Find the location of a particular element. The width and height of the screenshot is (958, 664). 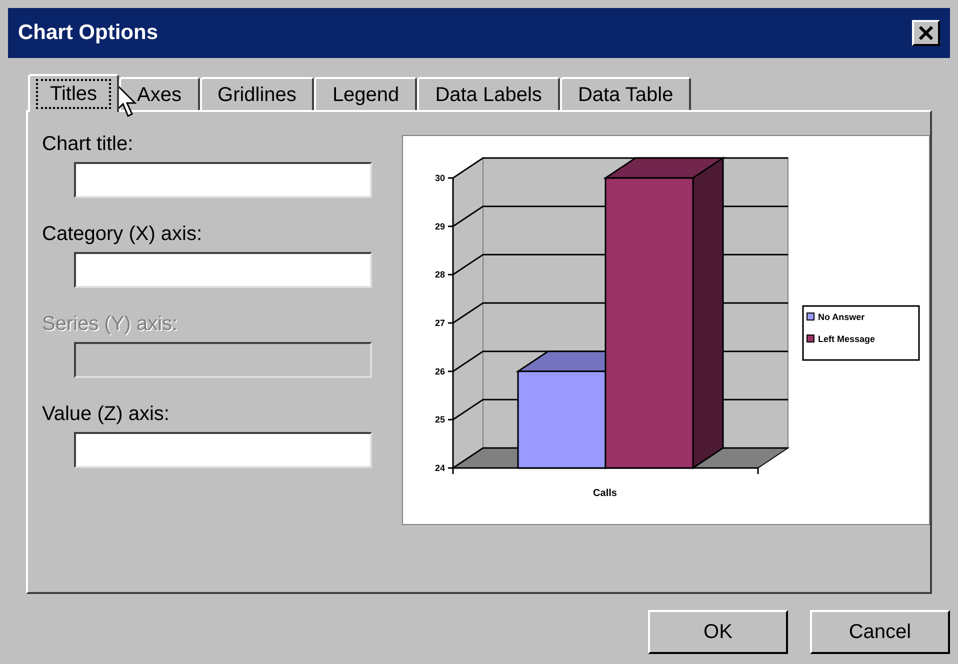

field-label: Series (Y) axis: is located at coordinates (110, 324).